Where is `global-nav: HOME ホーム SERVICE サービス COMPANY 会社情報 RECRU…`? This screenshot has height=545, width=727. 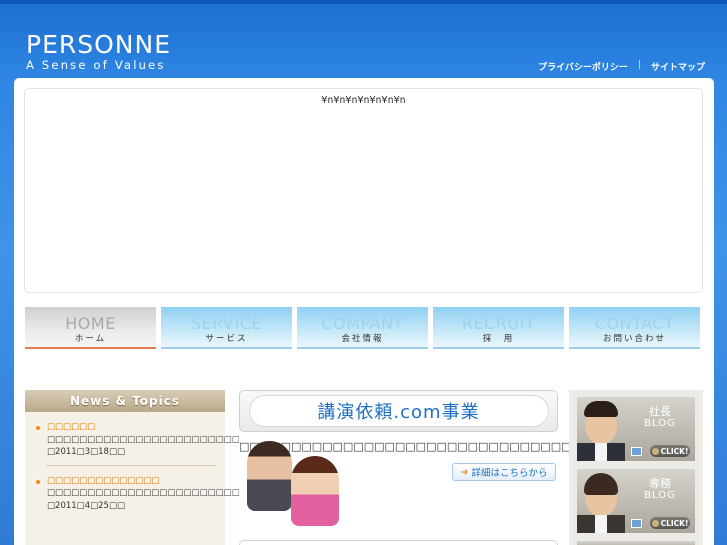
global-nav: HOME ホーム SERVICE サービス COMPANY 会社情報 RECRU… is located at coordinates (362, 328).